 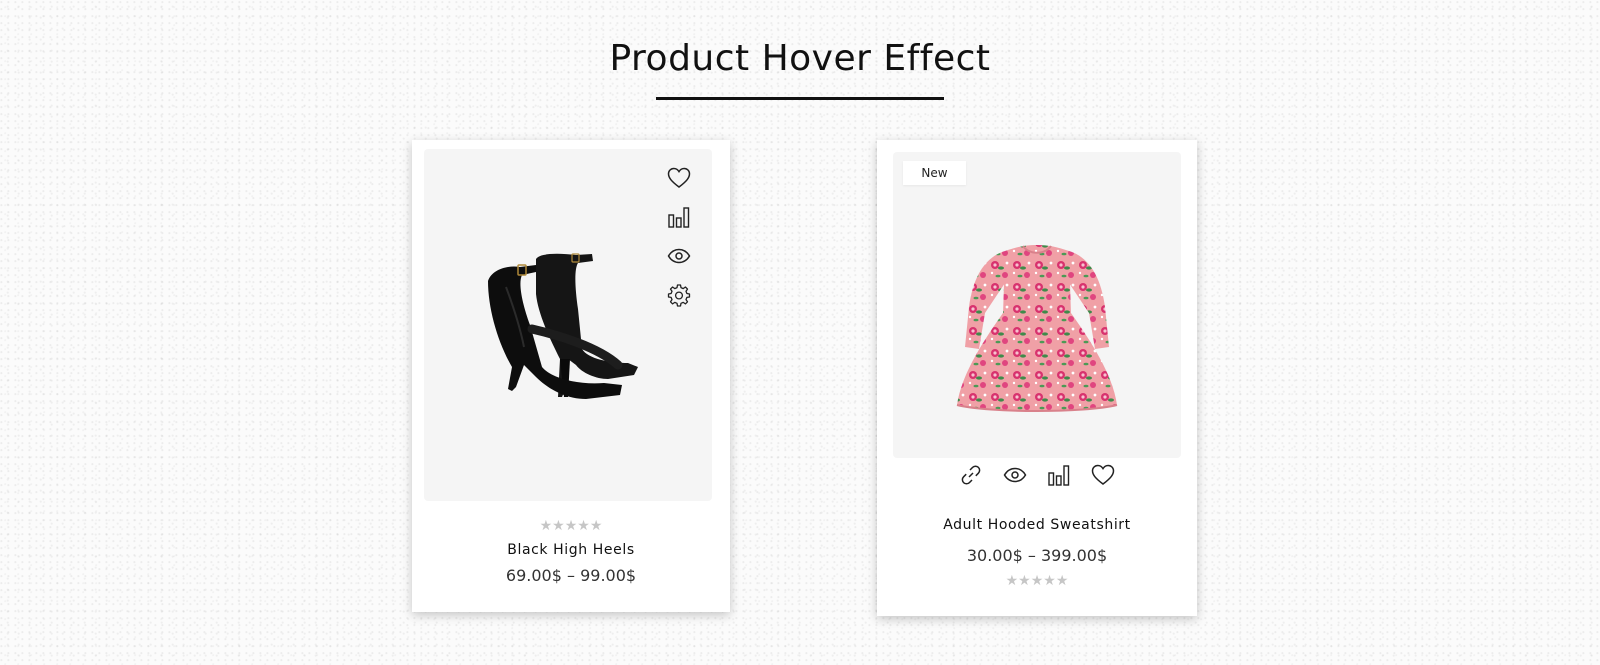 I want to click on gear-icon, so click(x=679, y=295).